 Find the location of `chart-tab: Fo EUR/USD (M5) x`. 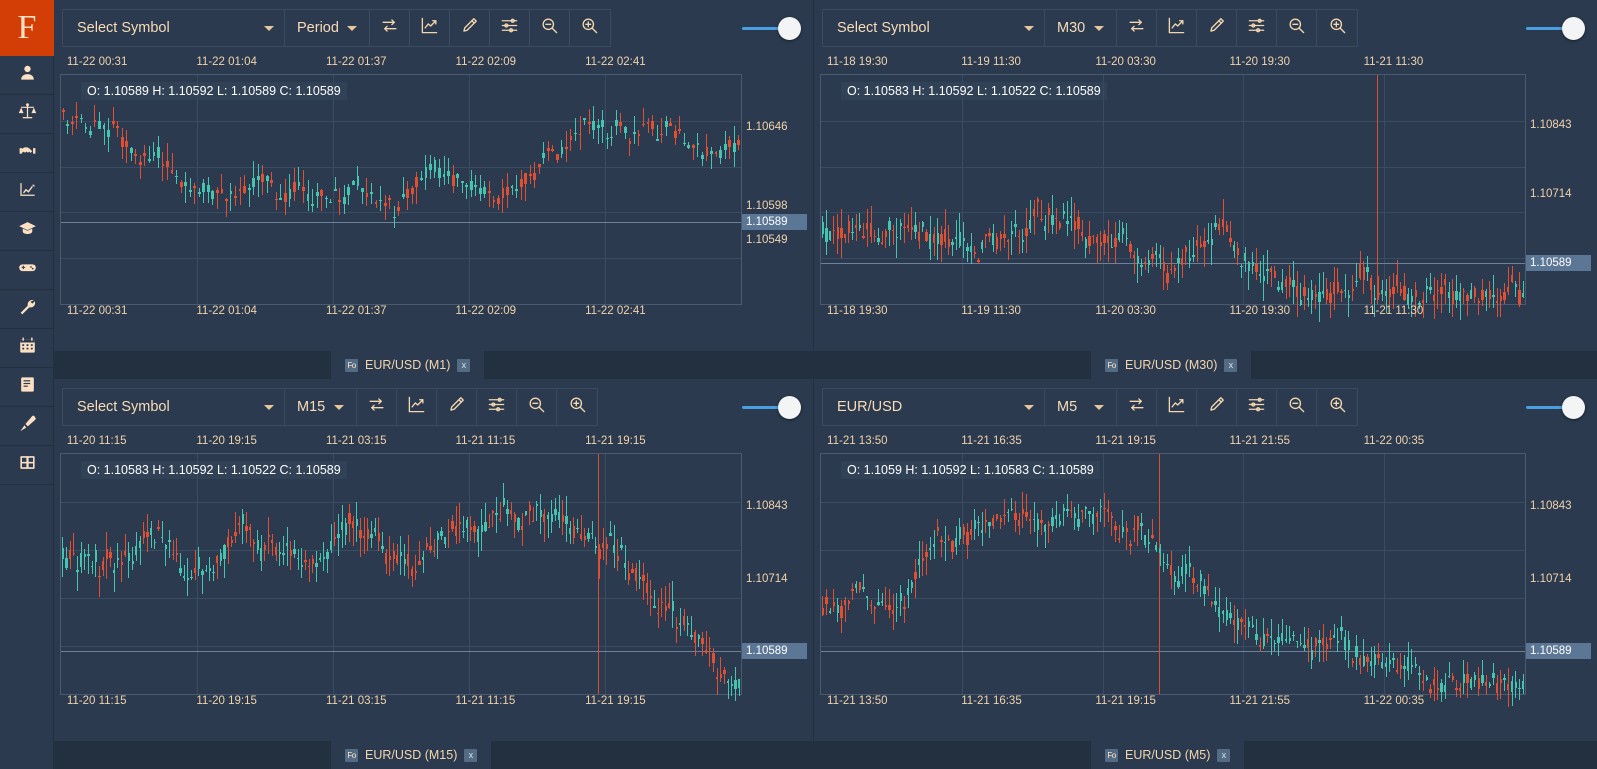

chart-tab: Fo EUR/USD (M5) x is located at coordinates (1168, 755).